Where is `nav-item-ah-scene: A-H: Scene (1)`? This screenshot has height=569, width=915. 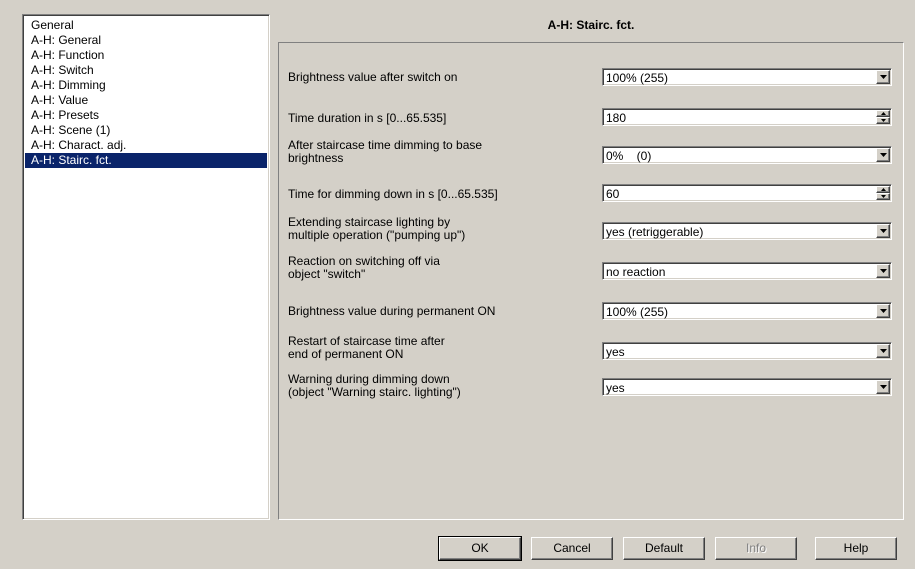
nav-item-ah-scene: A-H: Scene (1) is located at coordinates (146, 130).